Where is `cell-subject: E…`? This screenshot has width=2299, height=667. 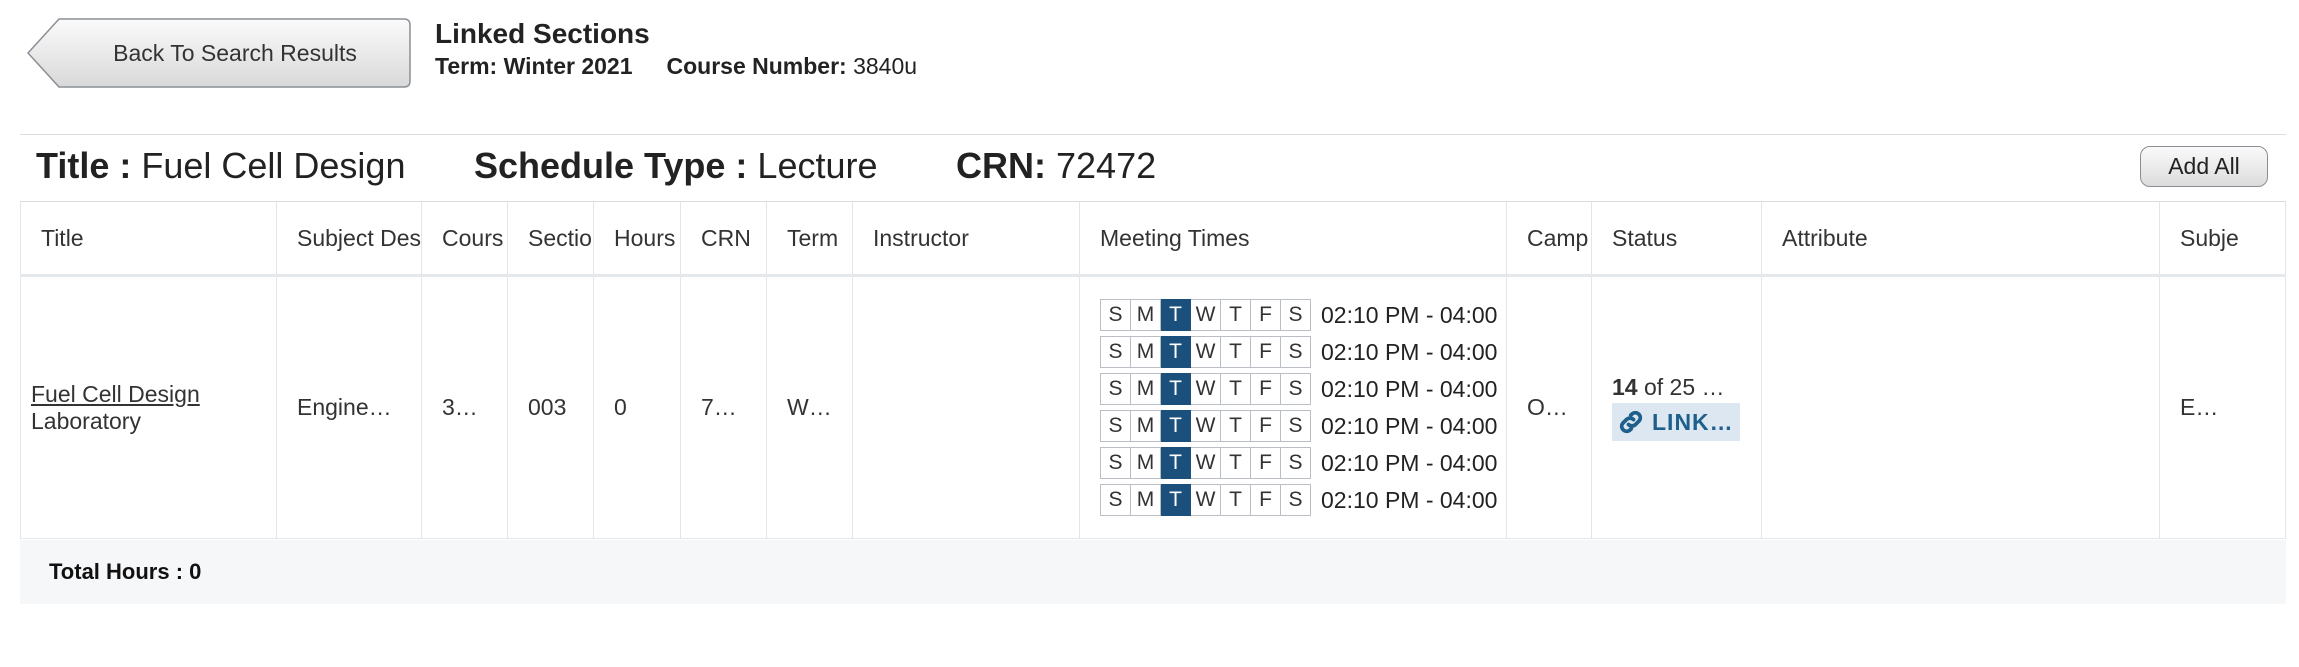
cell-subject: E… is located at coordinates (2223, 407).